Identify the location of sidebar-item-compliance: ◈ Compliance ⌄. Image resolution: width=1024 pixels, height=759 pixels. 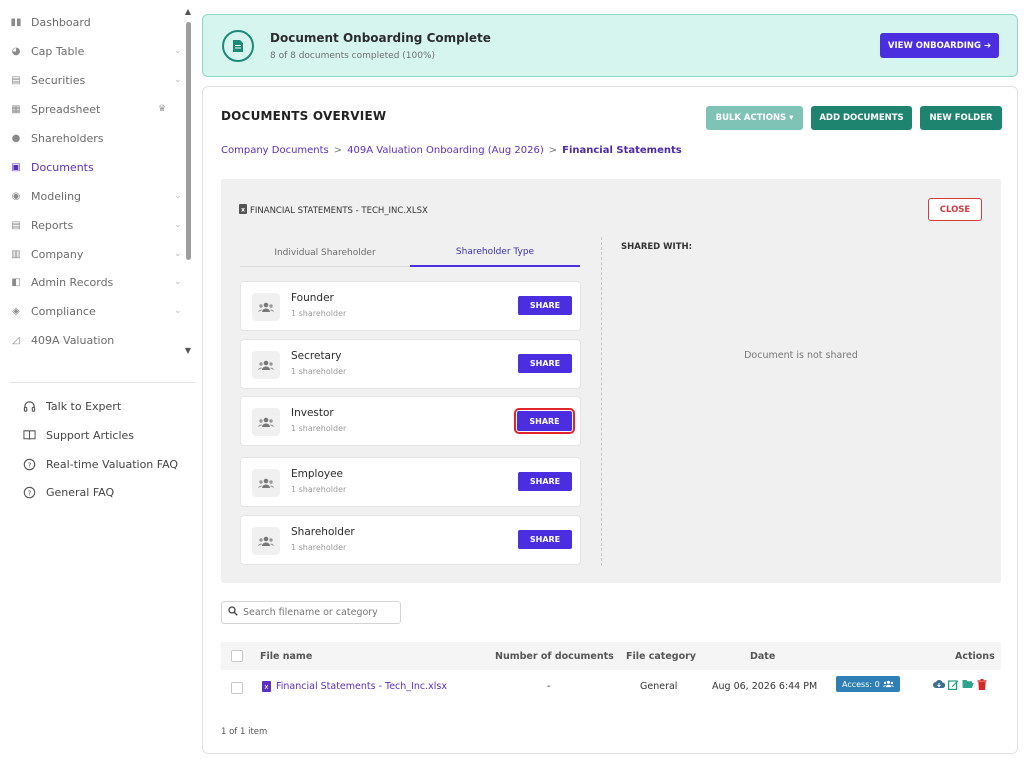
(93, 311).